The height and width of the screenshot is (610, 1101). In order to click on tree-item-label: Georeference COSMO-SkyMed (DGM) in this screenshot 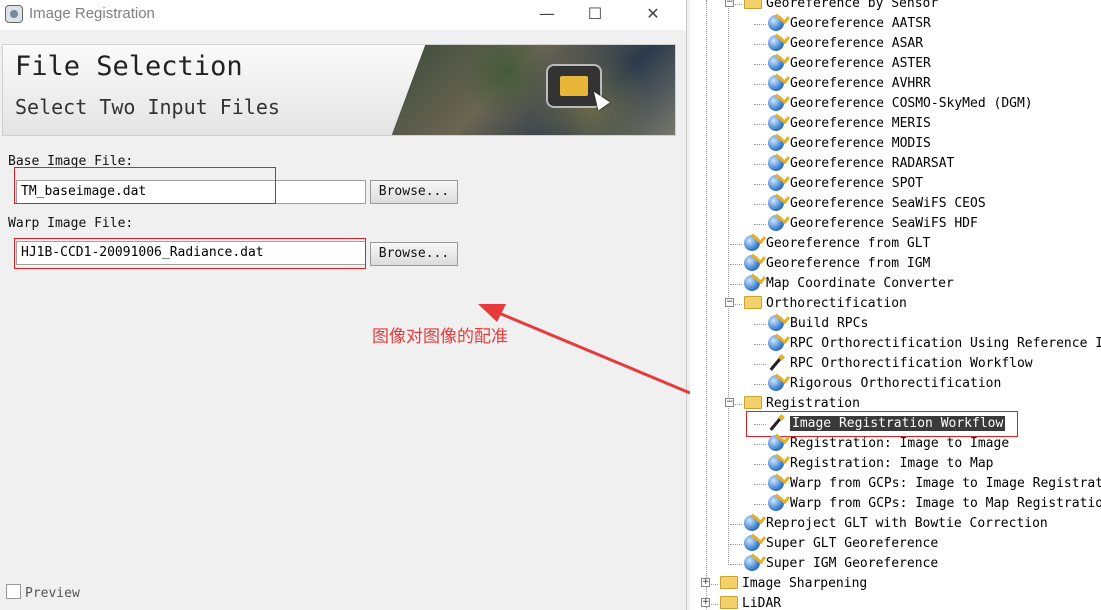, I will do `click(911, 103)`.